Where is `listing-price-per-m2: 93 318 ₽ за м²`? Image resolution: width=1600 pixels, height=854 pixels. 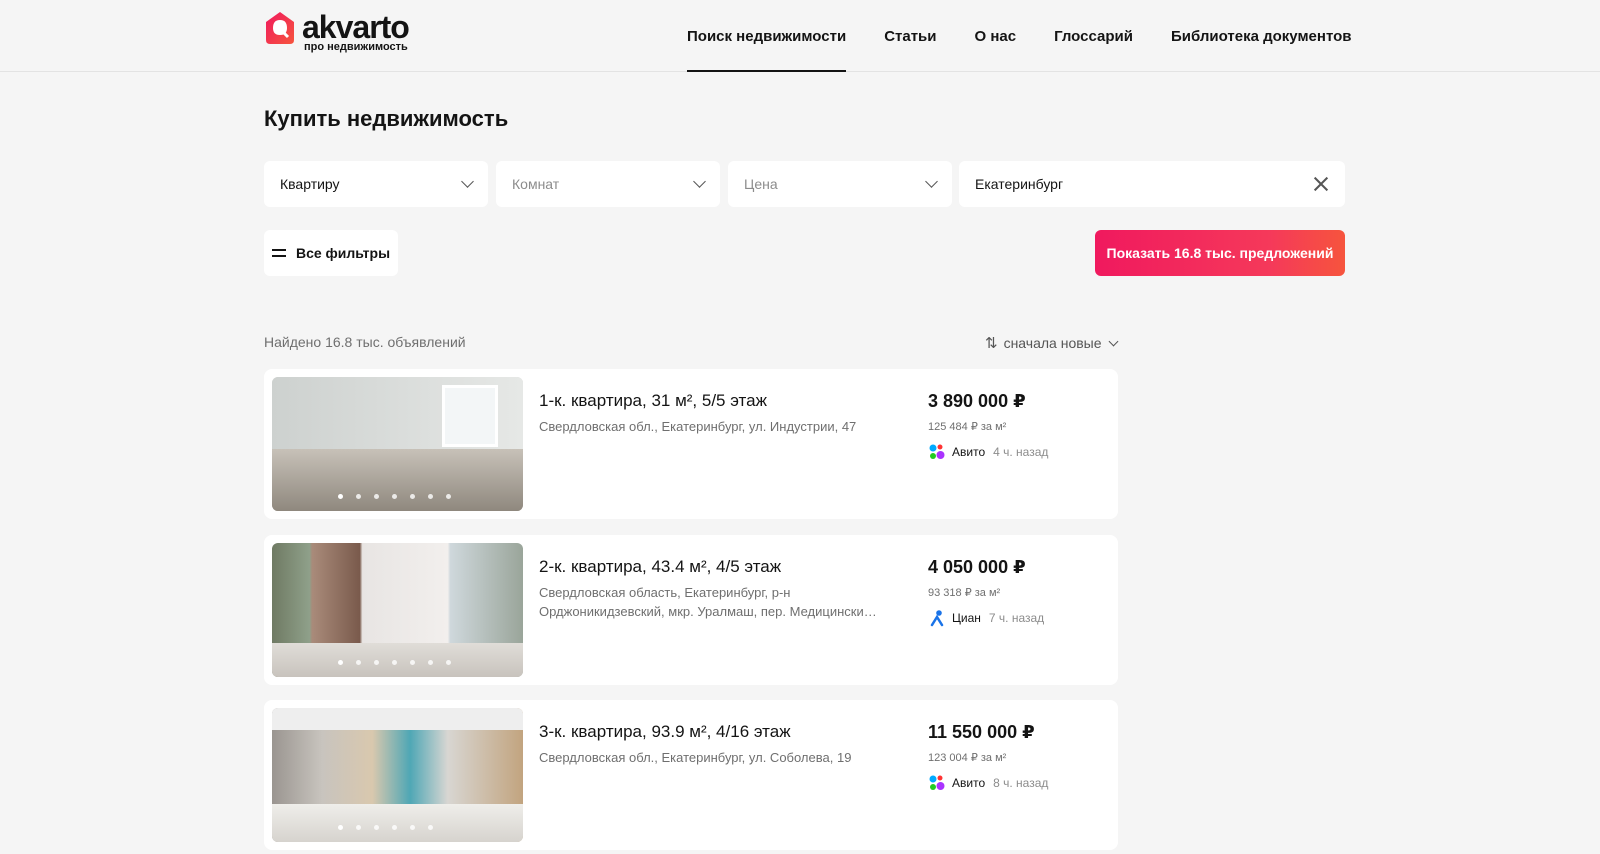 listing-price-per-m2: 93 318 ₽ за м² is located at coordinates (964, 593).